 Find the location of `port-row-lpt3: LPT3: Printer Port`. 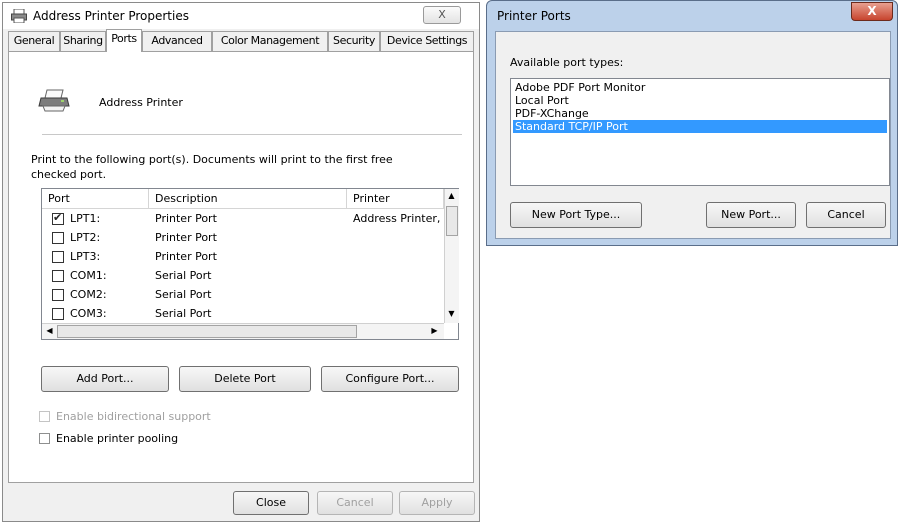

port-row-lpt3: LPT3: Printer Port is located at coordinates (242, 257).